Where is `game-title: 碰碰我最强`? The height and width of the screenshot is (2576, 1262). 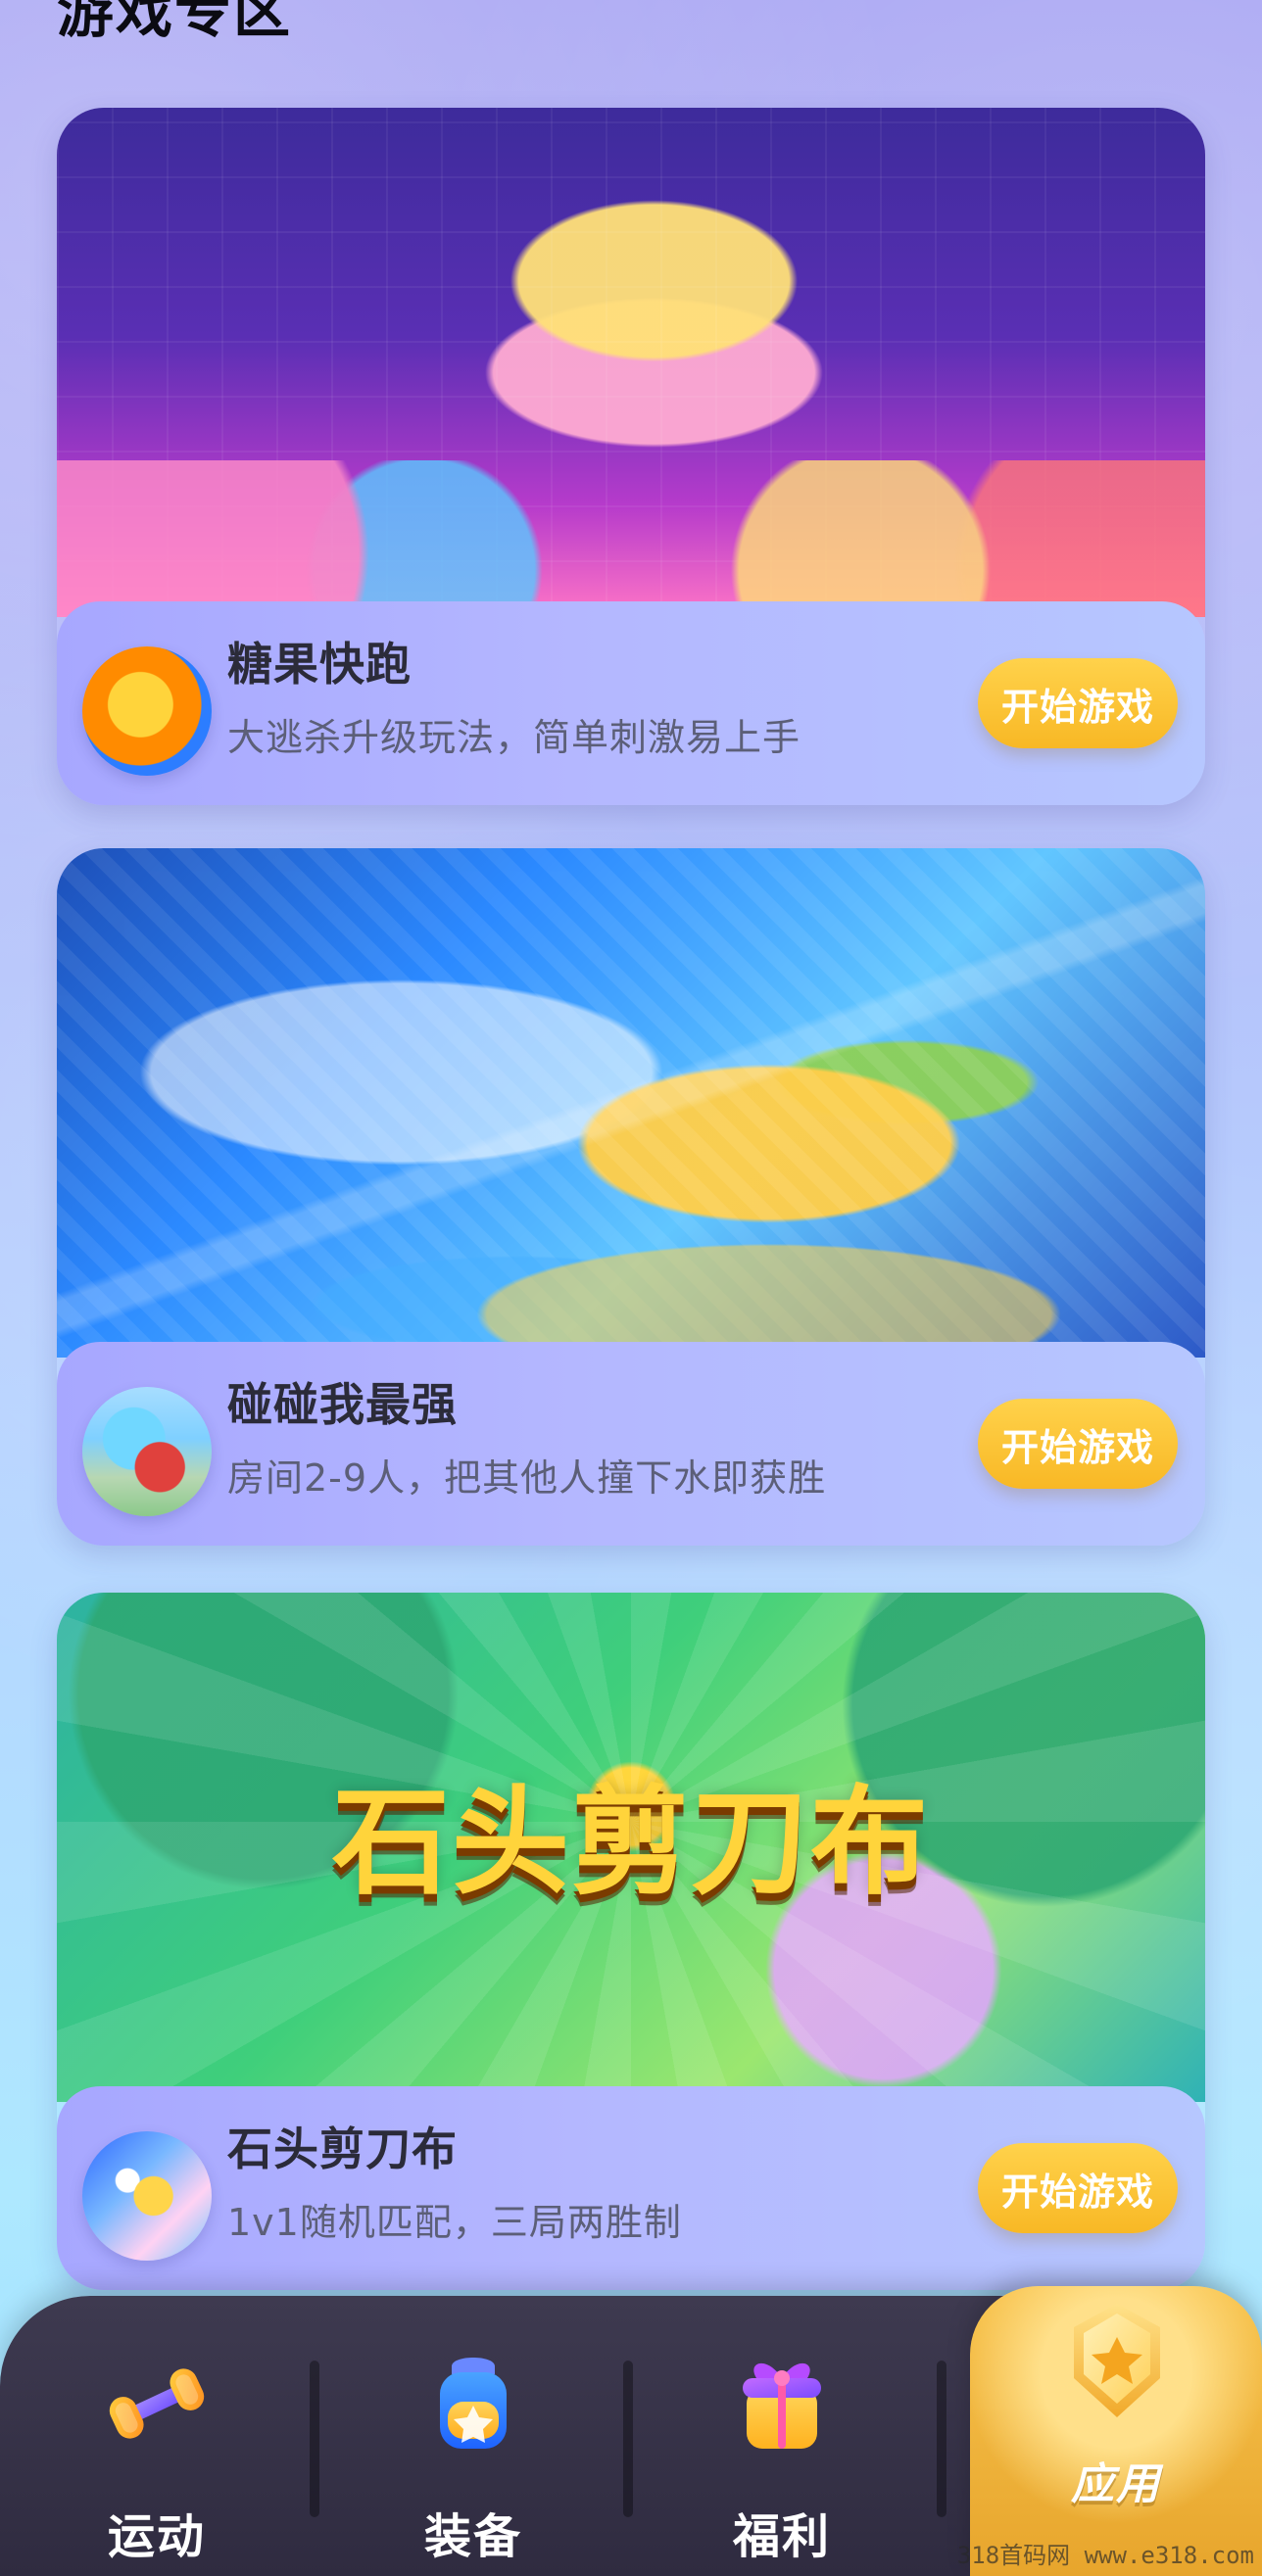 game-title: 碰碰我最强 is located at coordinates (342, 1404).